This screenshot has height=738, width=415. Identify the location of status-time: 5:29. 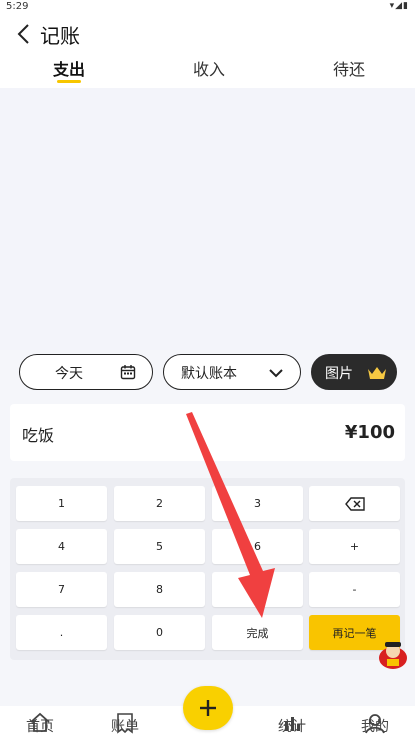
(17, 6).